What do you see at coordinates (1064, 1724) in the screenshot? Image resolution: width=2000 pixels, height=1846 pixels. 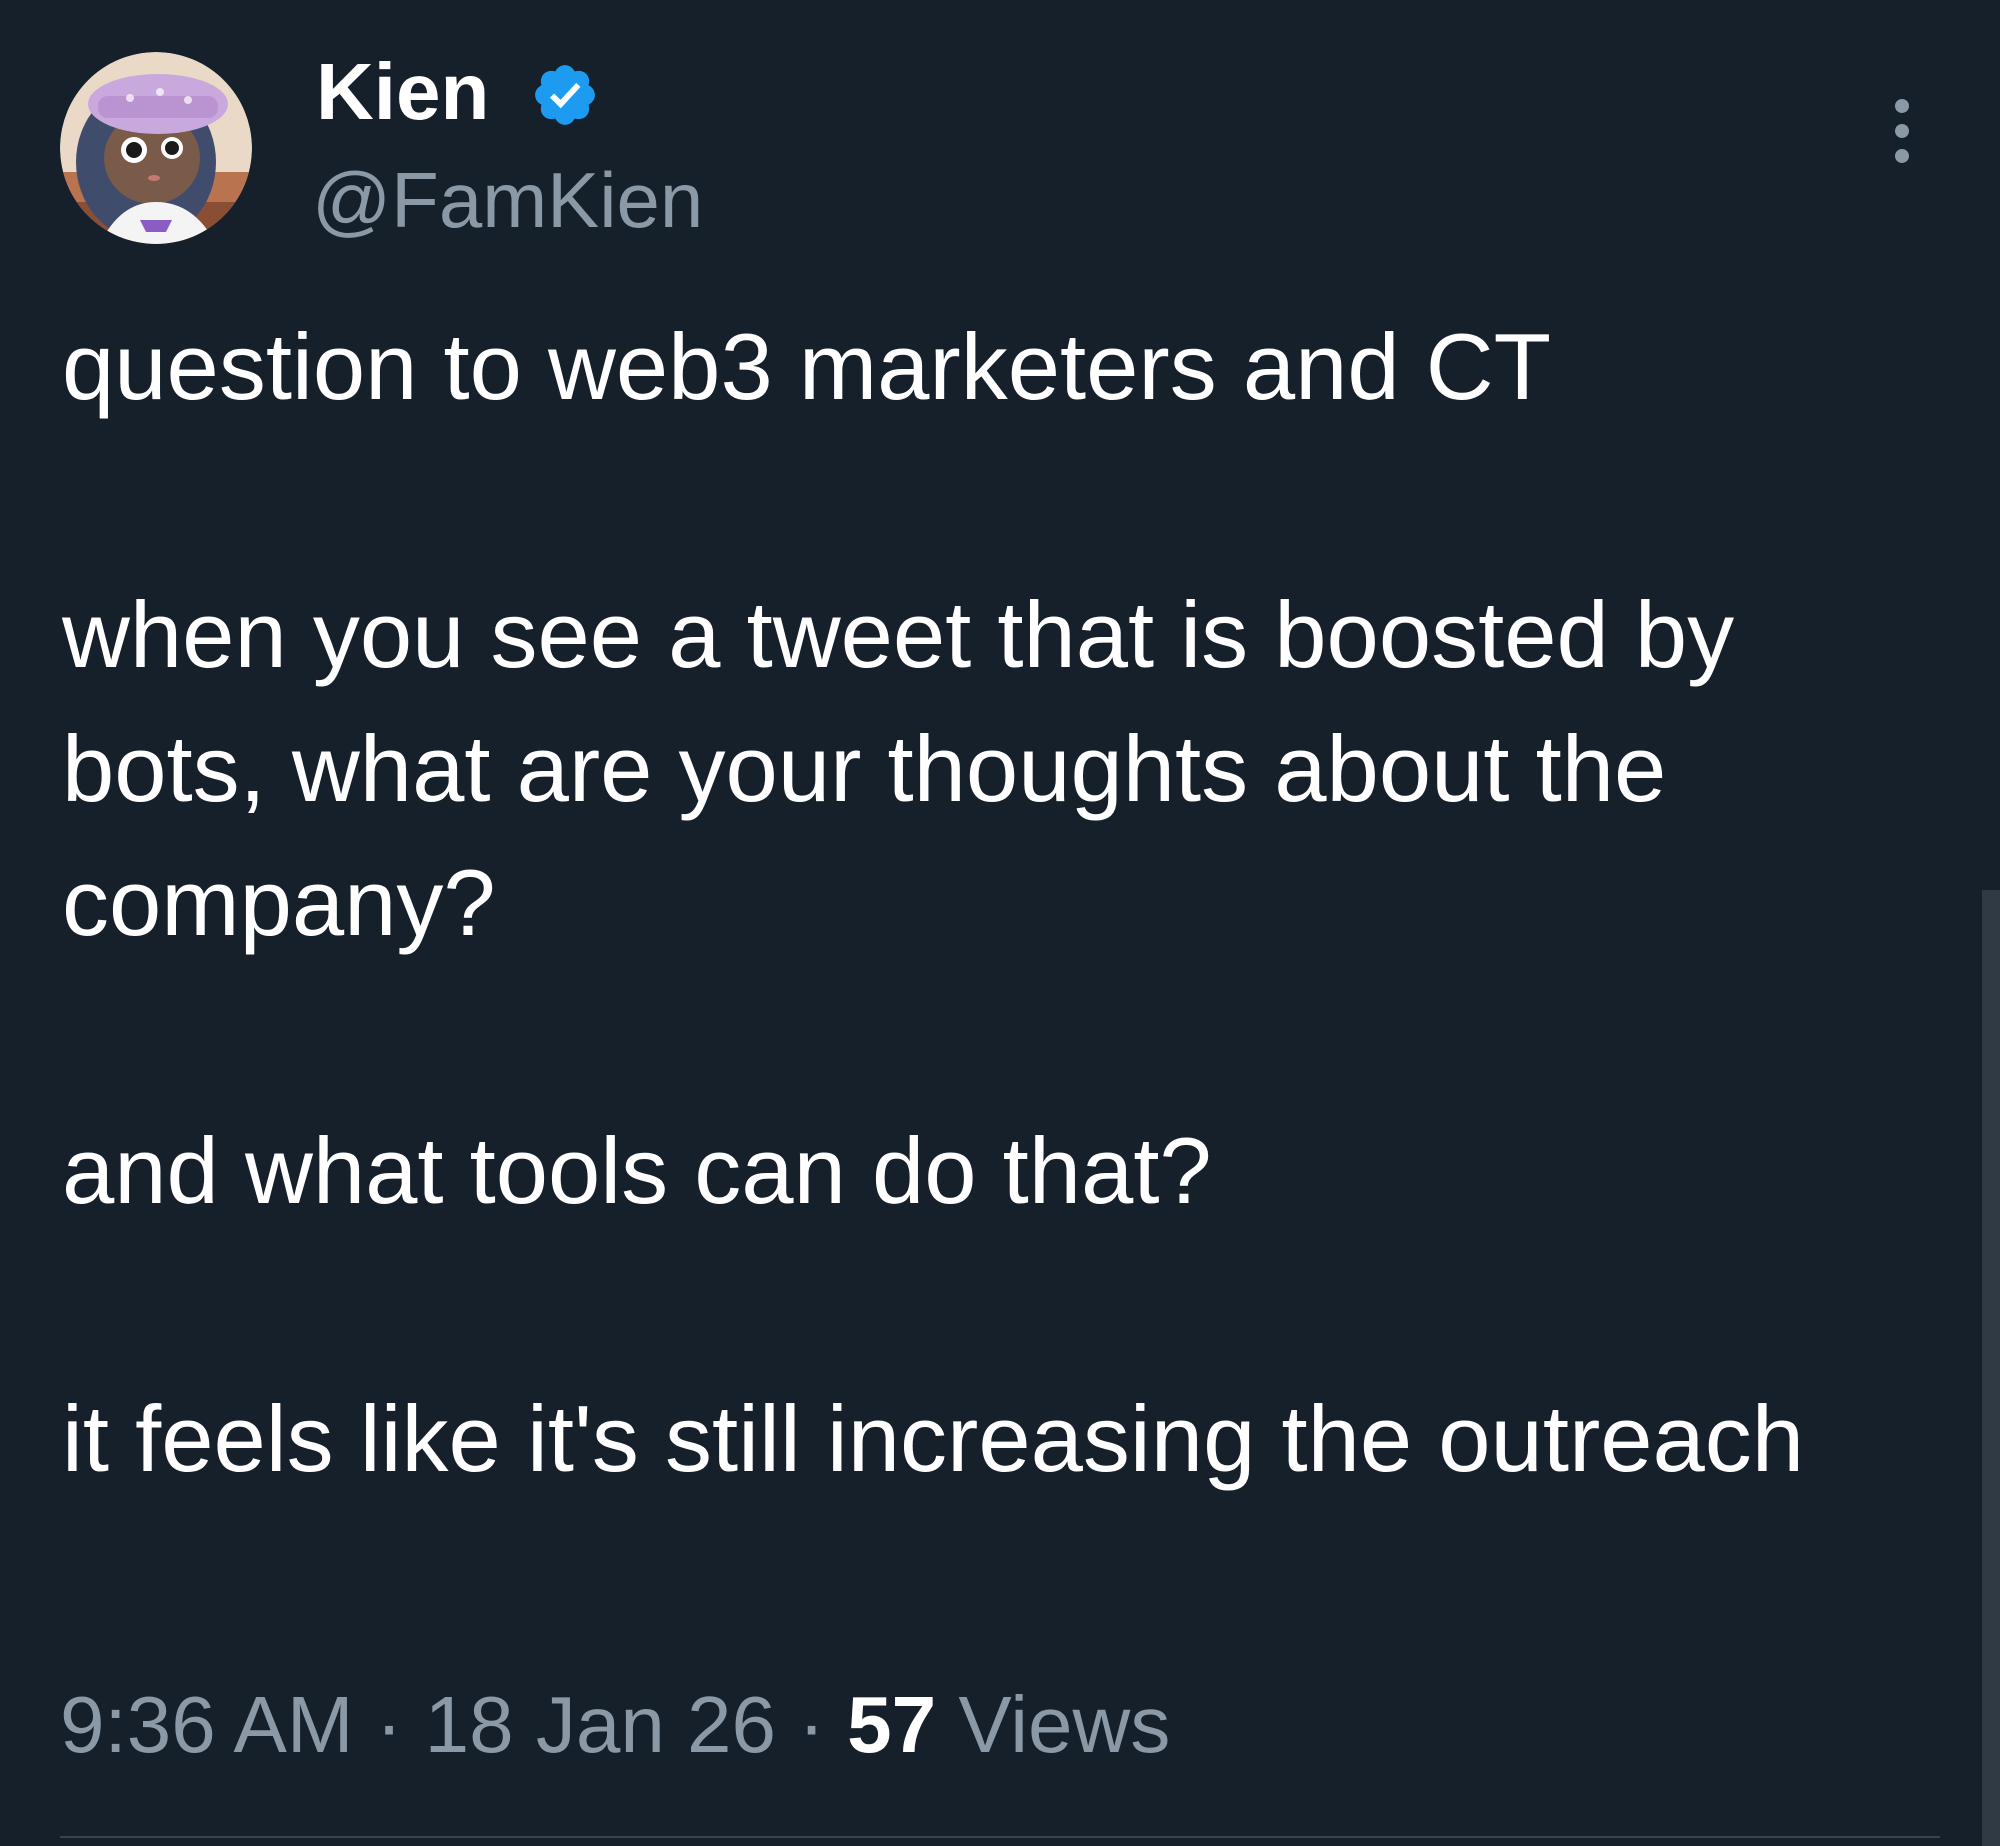 I see `views-label: Views` at bounding box center [1064, 1724].